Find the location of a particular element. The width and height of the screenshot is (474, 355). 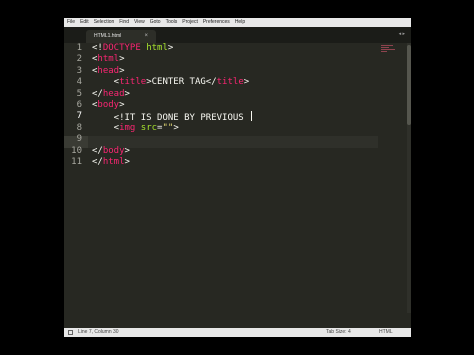

tab-label: HTML1.html is located at coordinates (108, 36).